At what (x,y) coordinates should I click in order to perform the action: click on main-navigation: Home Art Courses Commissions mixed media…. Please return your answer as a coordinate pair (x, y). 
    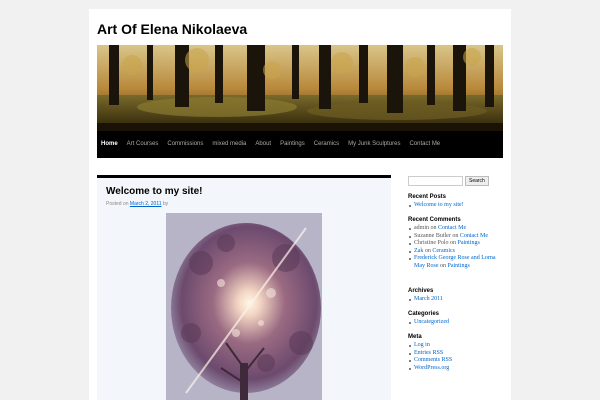
    Looking at the image, I should click on (300, 144).